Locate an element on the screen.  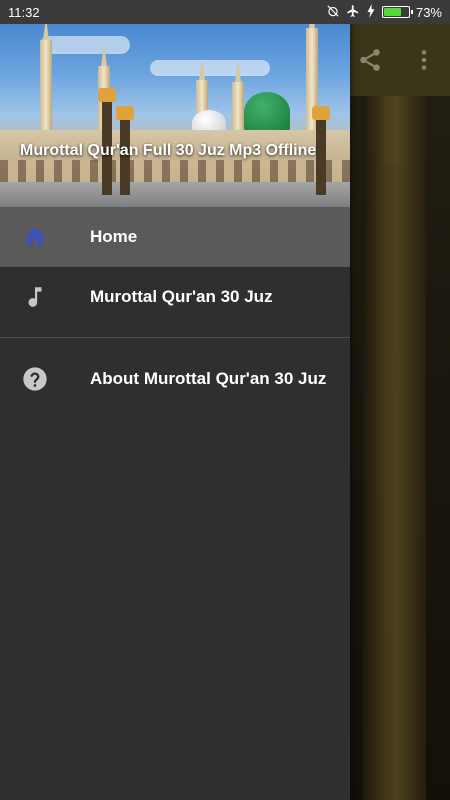
status-bar: 11:32 73% is located at coordinates (225, 12).